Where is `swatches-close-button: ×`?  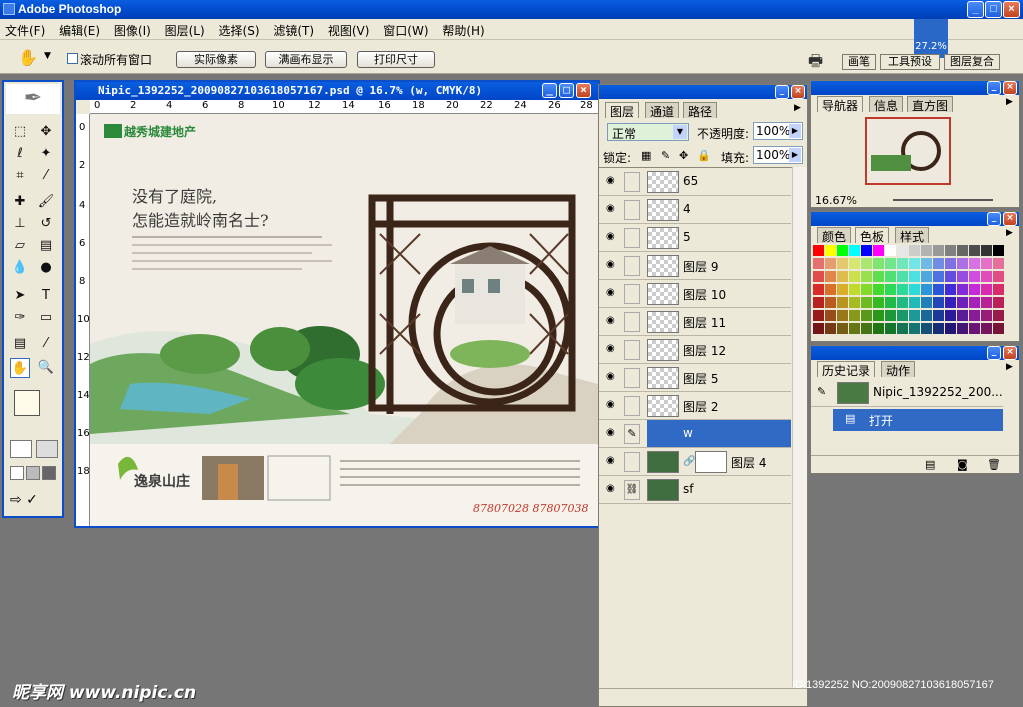
swatches-close-button: × is located at coordinates (1010, 219).